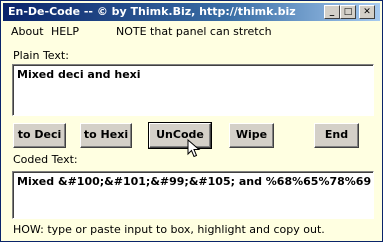 The image size is (383, 242). Describe the element at coordinates (27, 31) in the screenshot. I see `menu-about: About` at that location.